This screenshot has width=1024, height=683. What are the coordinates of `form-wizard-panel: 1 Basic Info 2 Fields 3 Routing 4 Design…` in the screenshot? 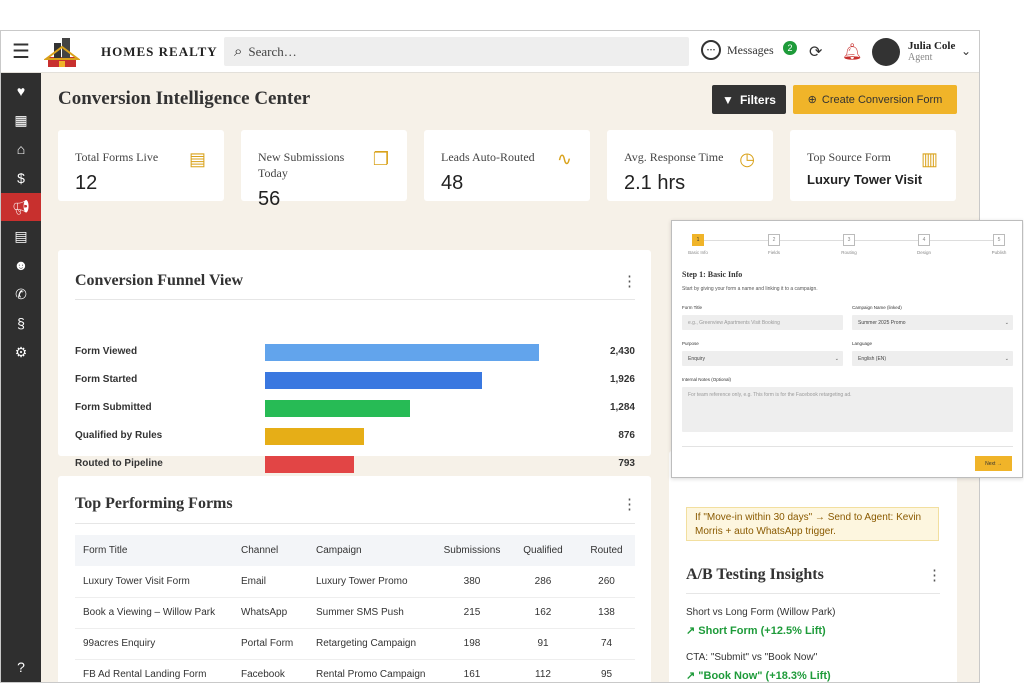 It's located at (847, 349).